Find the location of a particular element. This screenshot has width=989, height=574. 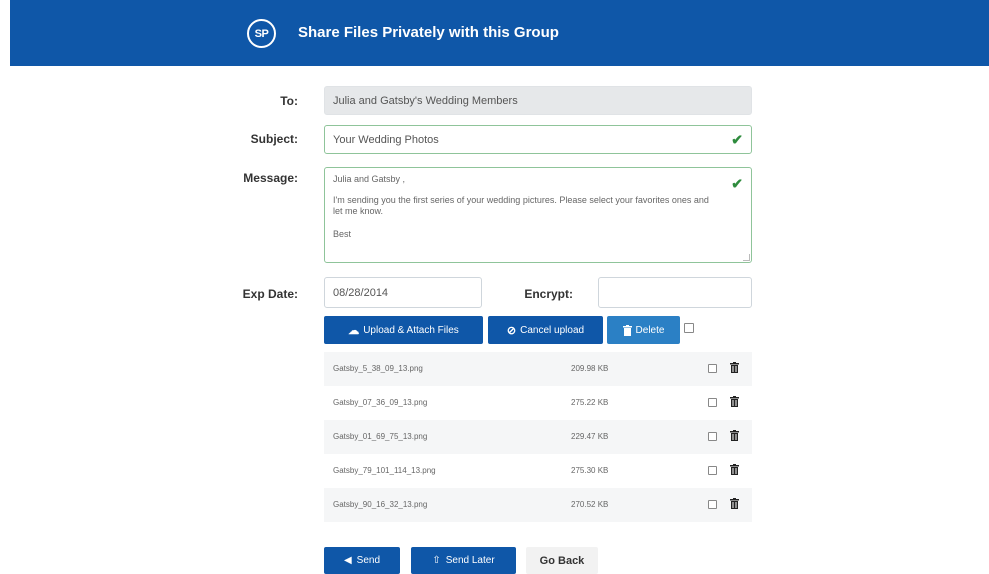

sp-logo-icon: SP is located at coordinates (261, 33).